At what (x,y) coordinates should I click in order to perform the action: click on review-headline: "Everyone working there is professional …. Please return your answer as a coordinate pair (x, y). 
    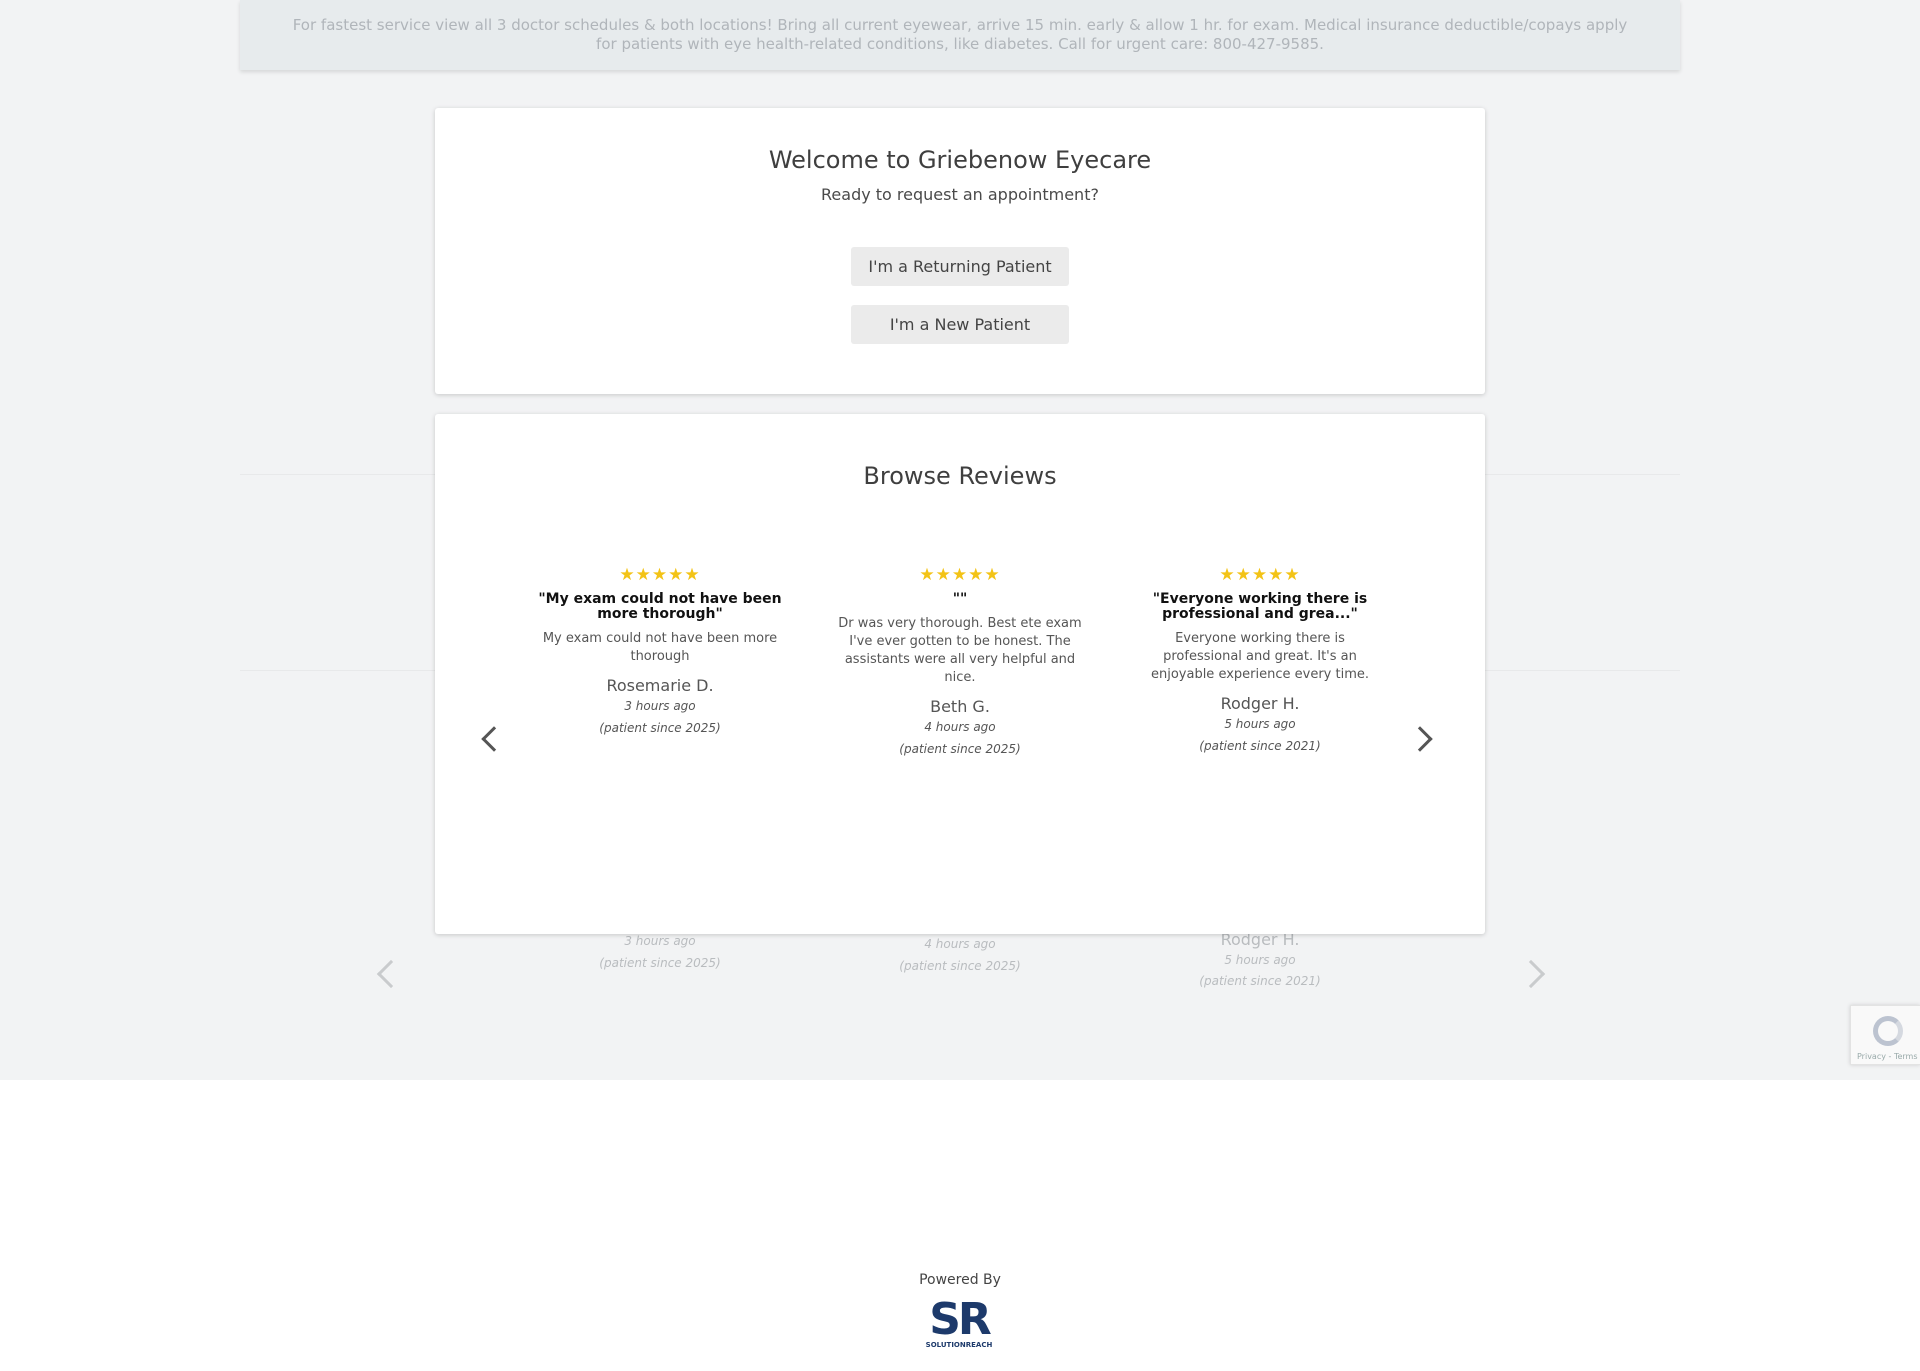
    Looking at the image, I should click on (1260, 606).